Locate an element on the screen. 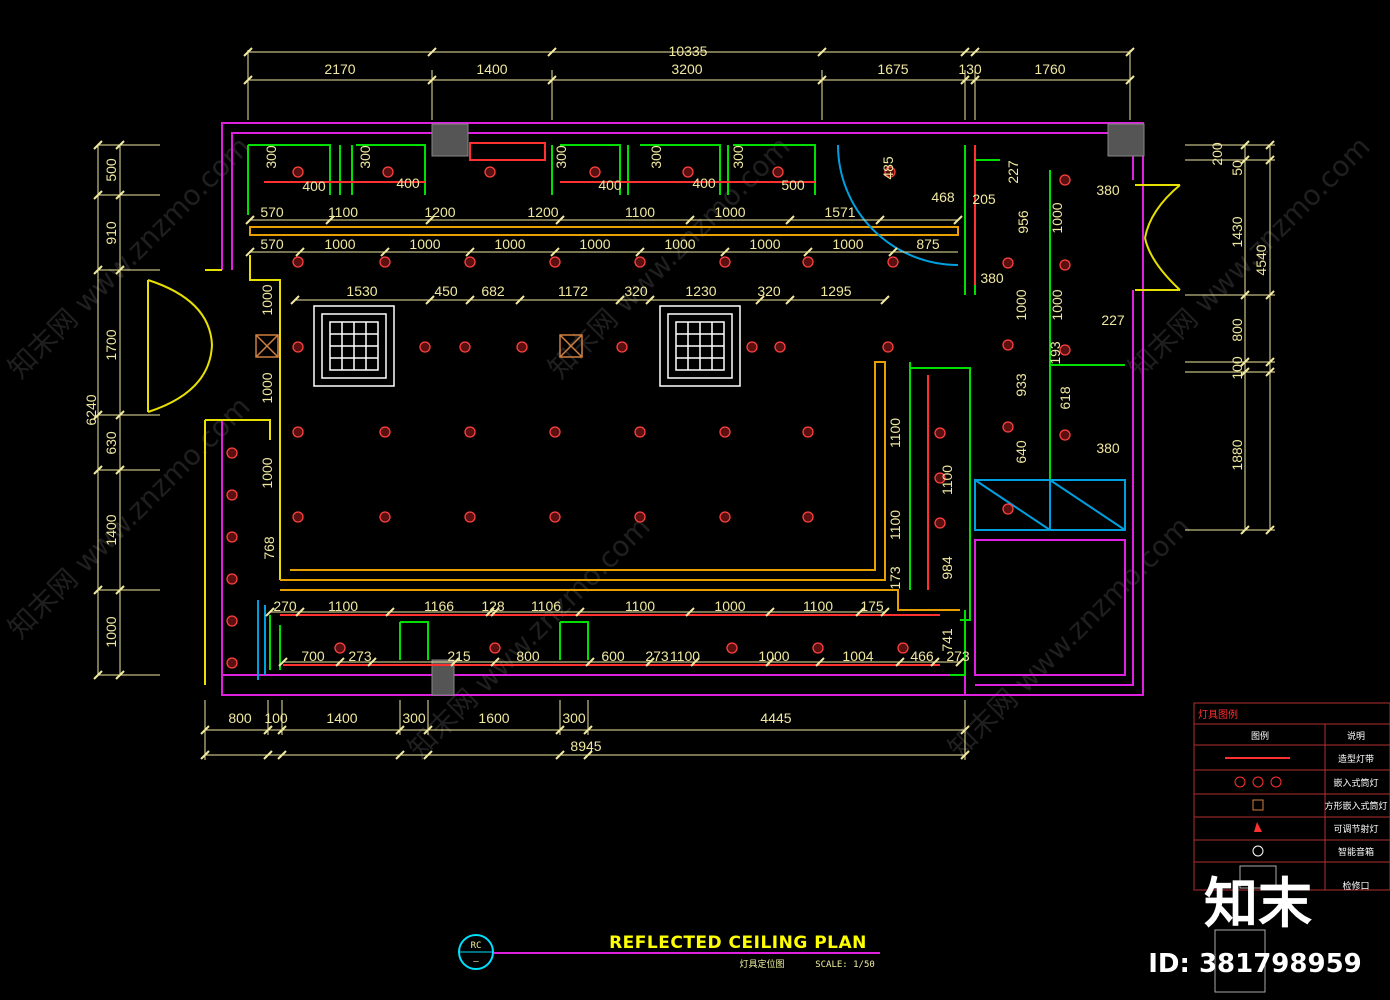 The width and height of the screenshot is (1390, 1000). dim-misc: 205 is located at coordinates (984, 199).